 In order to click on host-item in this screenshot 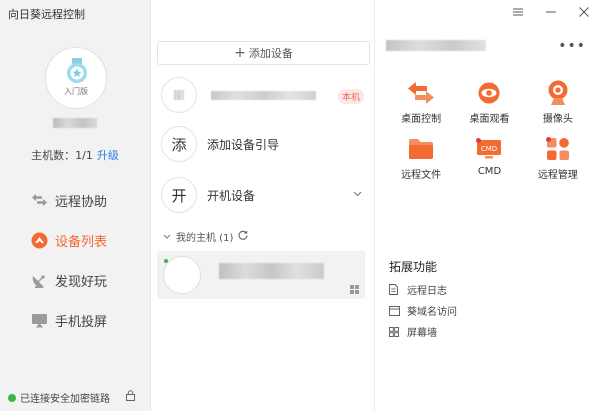, I will do `click(261, 275)`.